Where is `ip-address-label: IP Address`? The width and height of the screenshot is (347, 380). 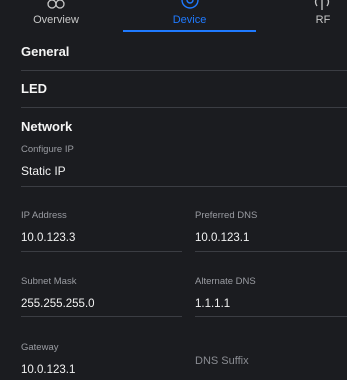 ip-address-label: IP Address is located at coordinates (44, 215).